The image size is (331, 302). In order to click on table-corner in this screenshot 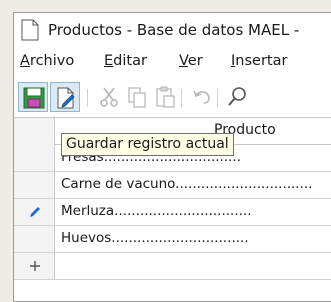, I will do `click(34, 131)`.